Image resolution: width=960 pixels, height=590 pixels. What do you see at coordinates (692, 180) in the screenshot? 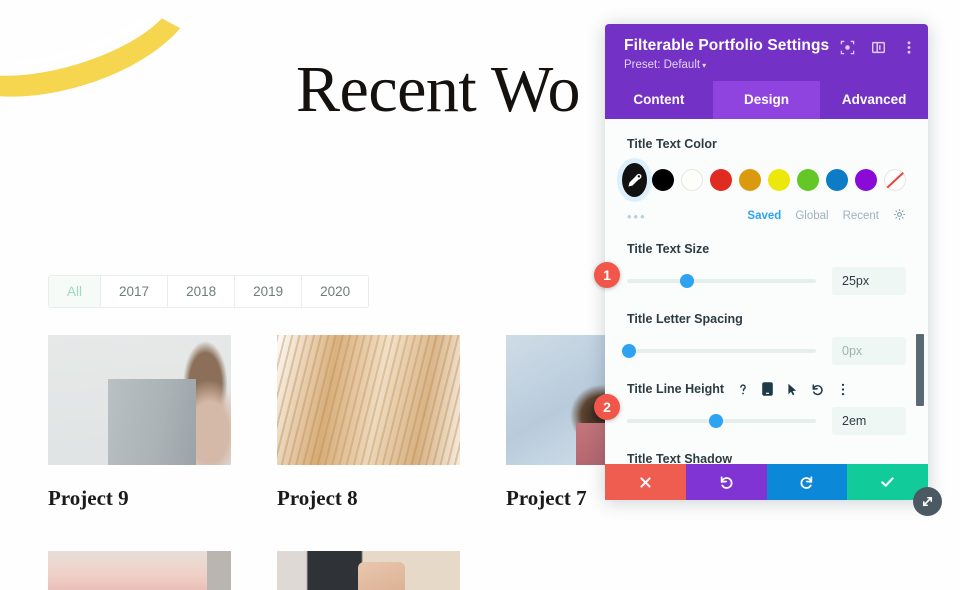
I see `swatch-white` at bounding box center [692, 180].